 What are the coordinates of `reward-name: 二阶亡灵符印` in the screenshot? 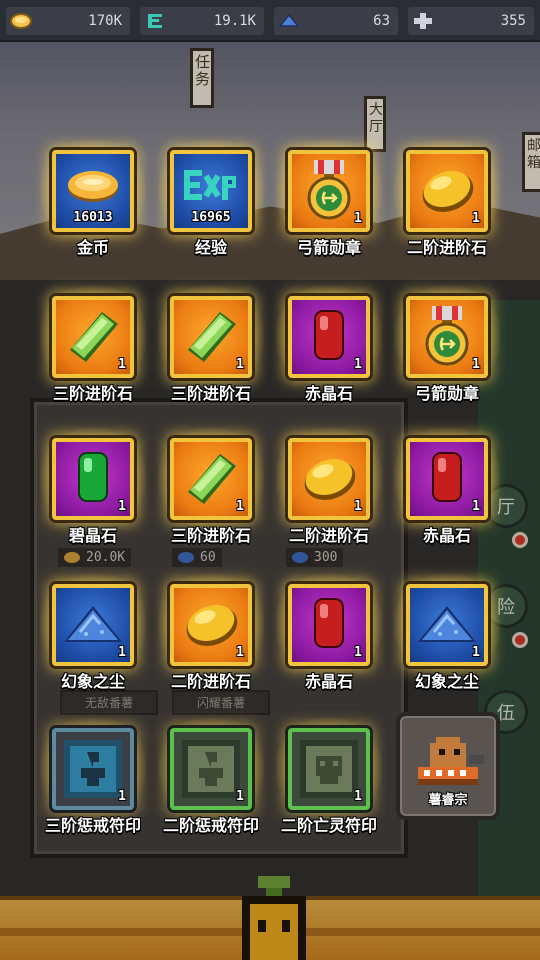 It's located at (328, 825).